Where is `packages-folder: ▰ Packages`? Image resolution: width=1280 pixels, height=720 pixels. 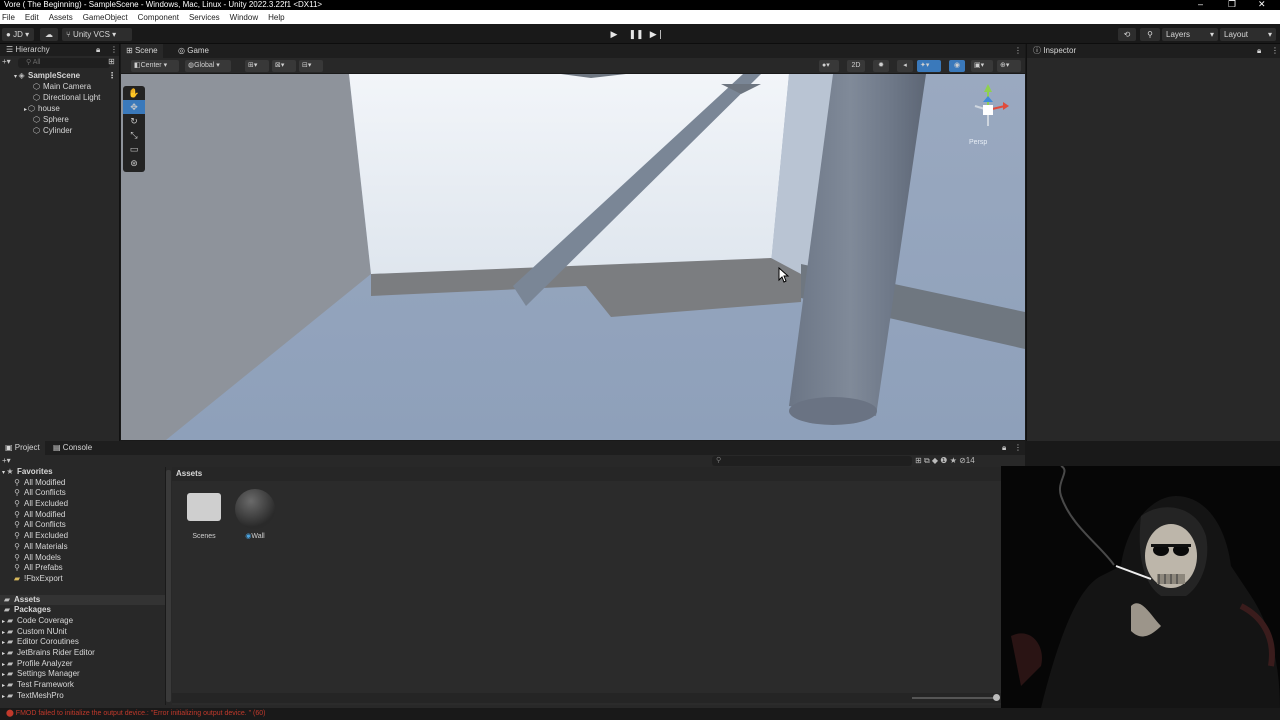
packages-folder: ▰ Packages is located at coordinates (82, 610).